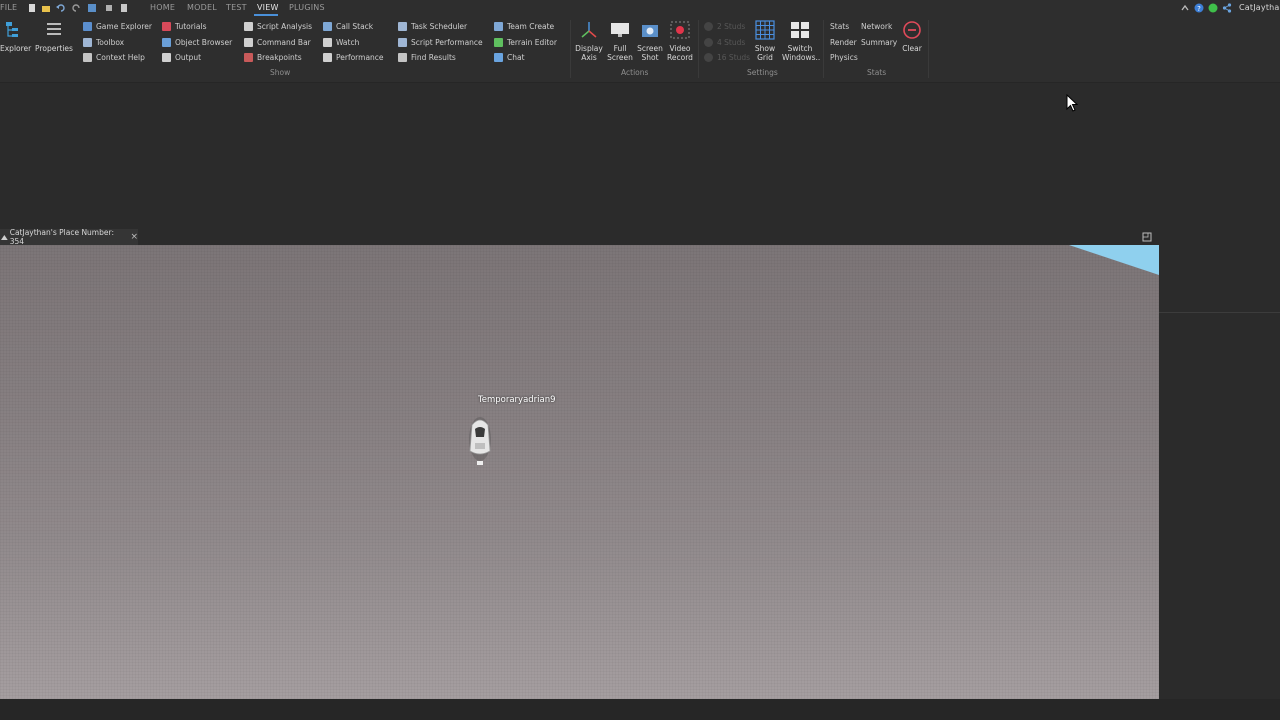  I want to click on video-record-label-2: Record, so click(680, 57).